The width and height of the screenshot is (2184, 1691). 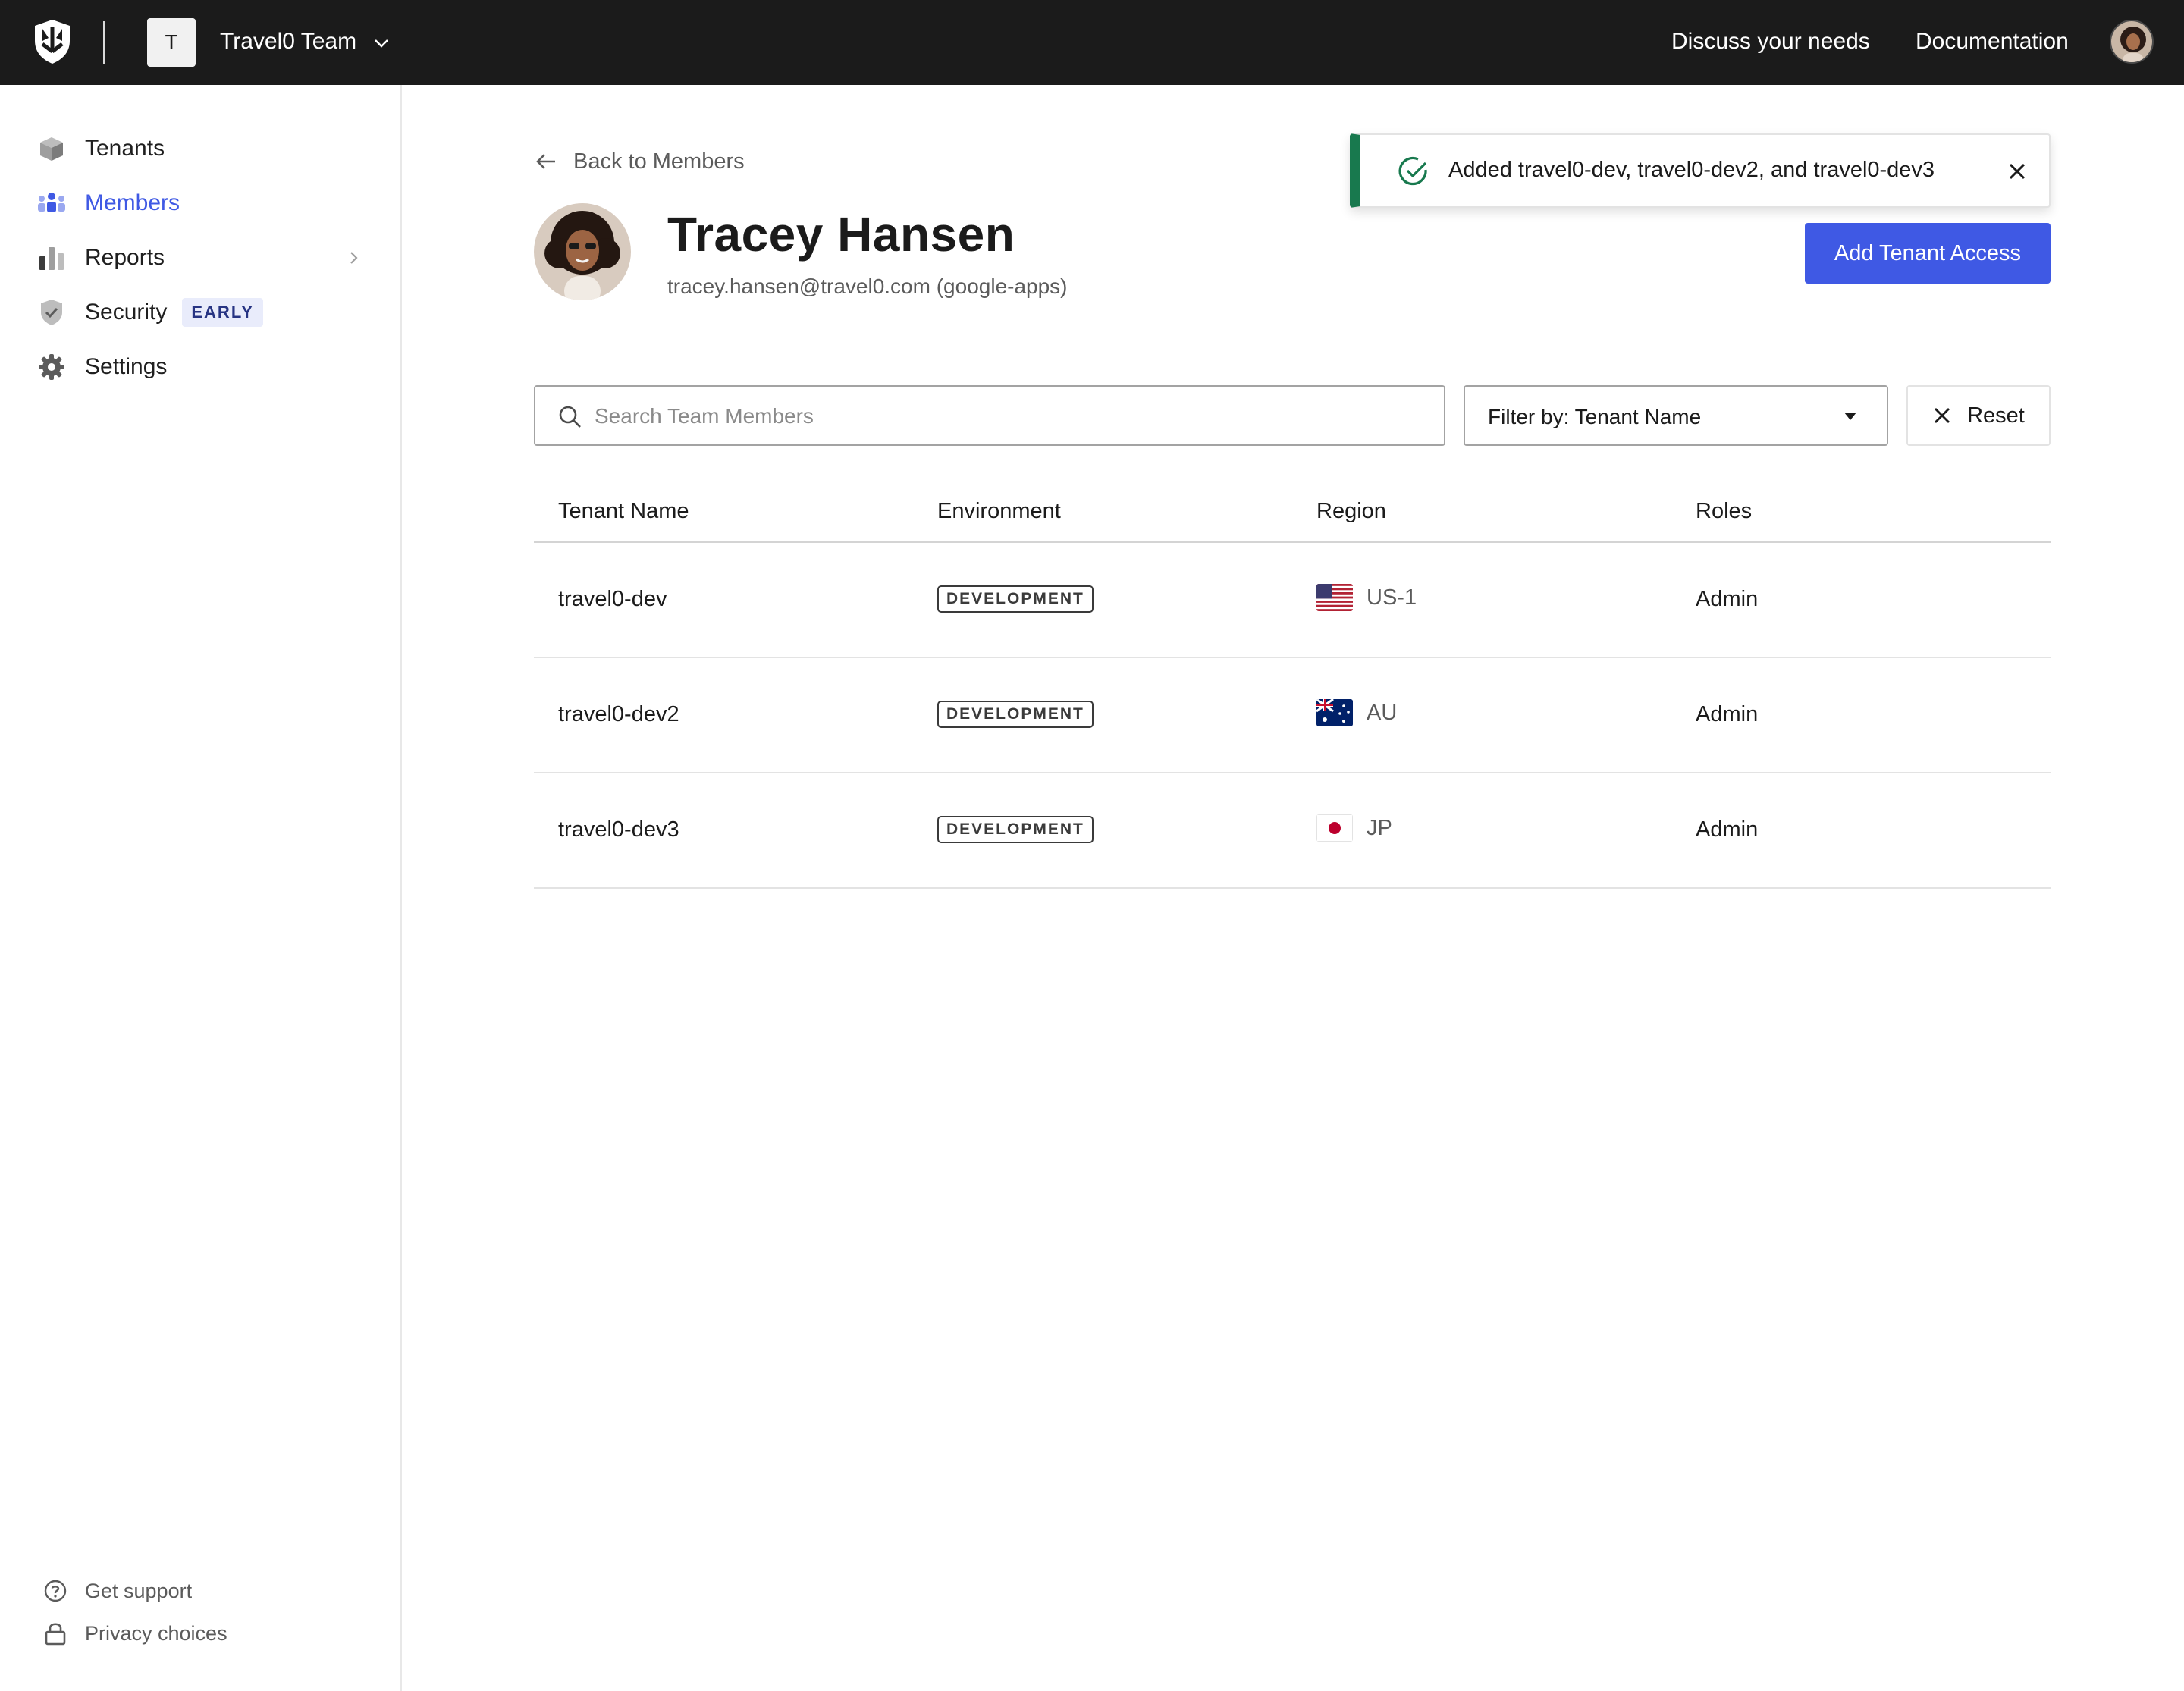 What do you see at coordinates (51, 203) in the screenshot?
I see `members-icon` at bounding box center [51, 203].